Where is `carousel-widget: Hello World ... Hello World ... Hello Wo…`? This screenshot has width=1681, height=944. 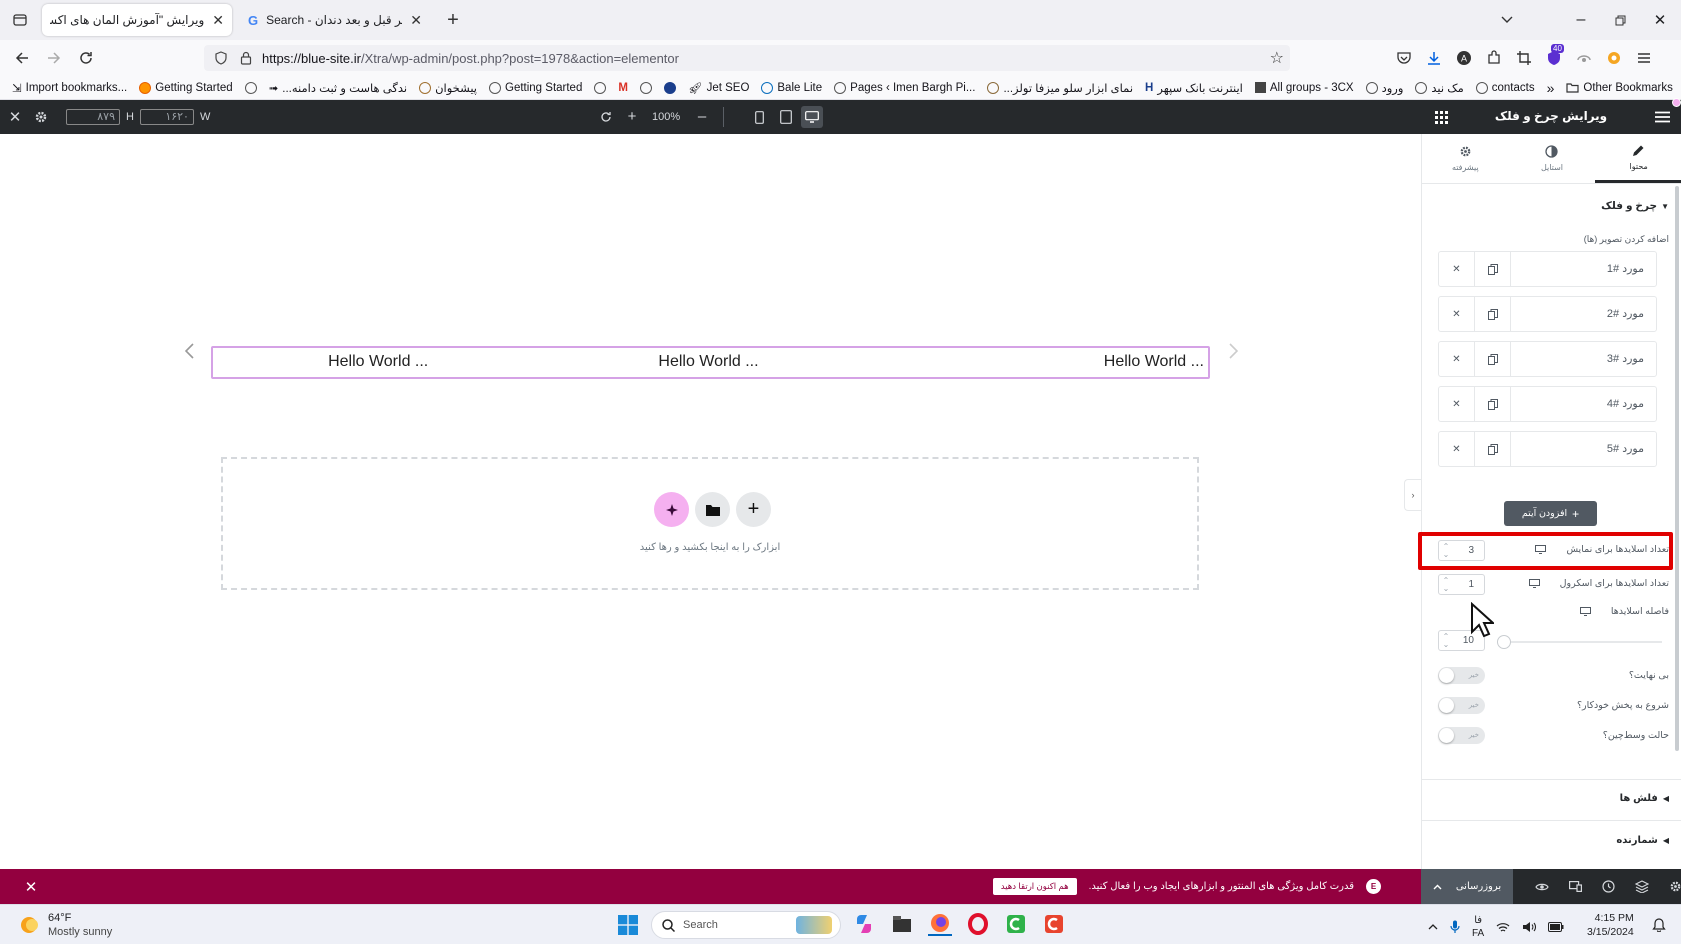 carousel-widget: Hello World ... Hello World ... Hello Wo… is located at coordinates (710, 362).